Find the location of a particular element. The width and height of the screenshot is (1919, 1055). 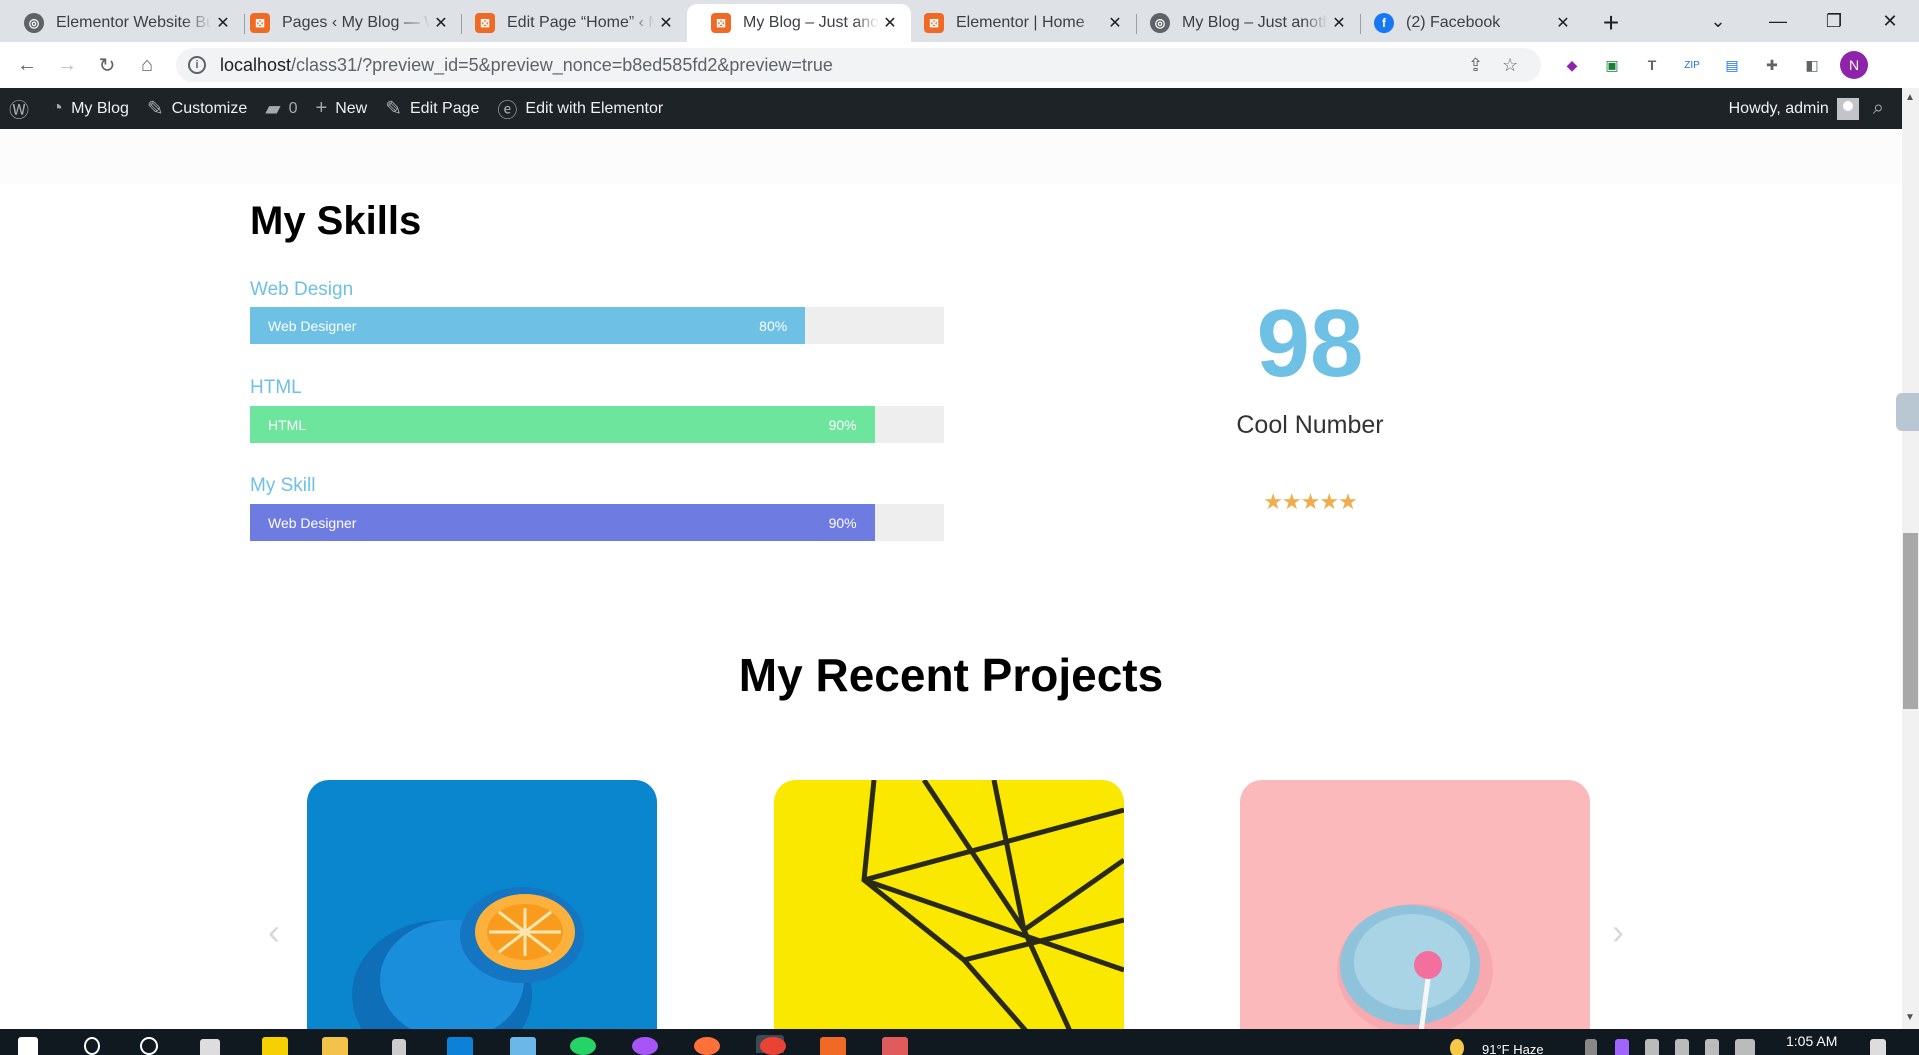

whatsapp-icon is located at coordinates (583, 1046).